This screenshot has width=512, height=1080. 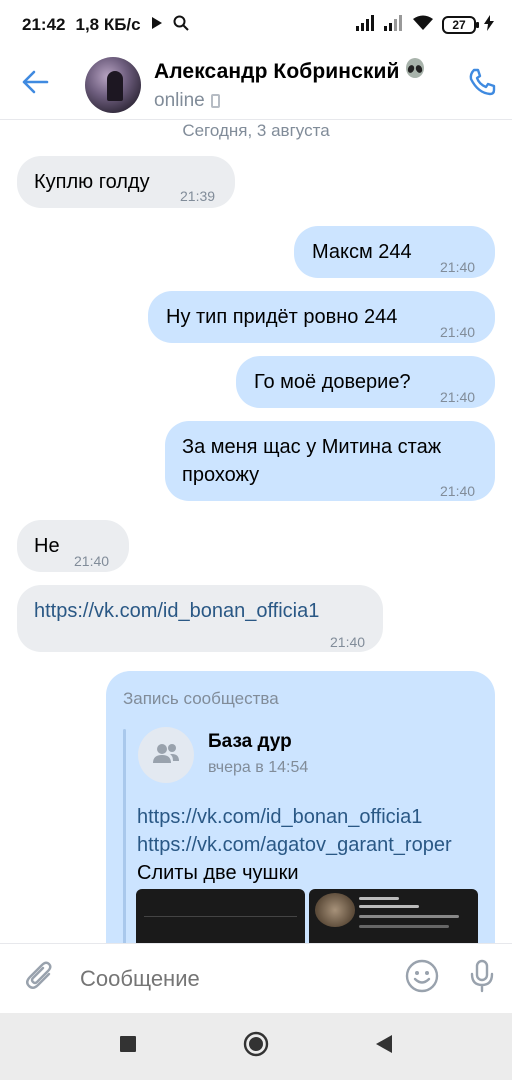 I want to click on peer-status: online, so click(x=179, y=100).